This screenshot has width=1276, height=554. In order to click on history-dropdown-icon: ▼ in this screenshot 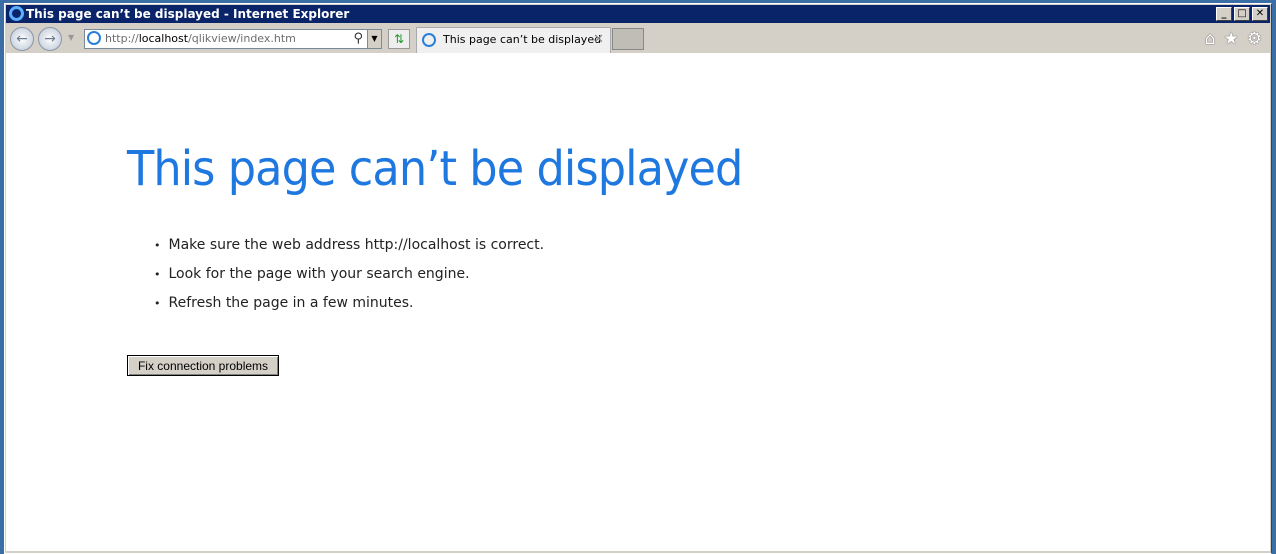, I will do `click(71, 37)`.